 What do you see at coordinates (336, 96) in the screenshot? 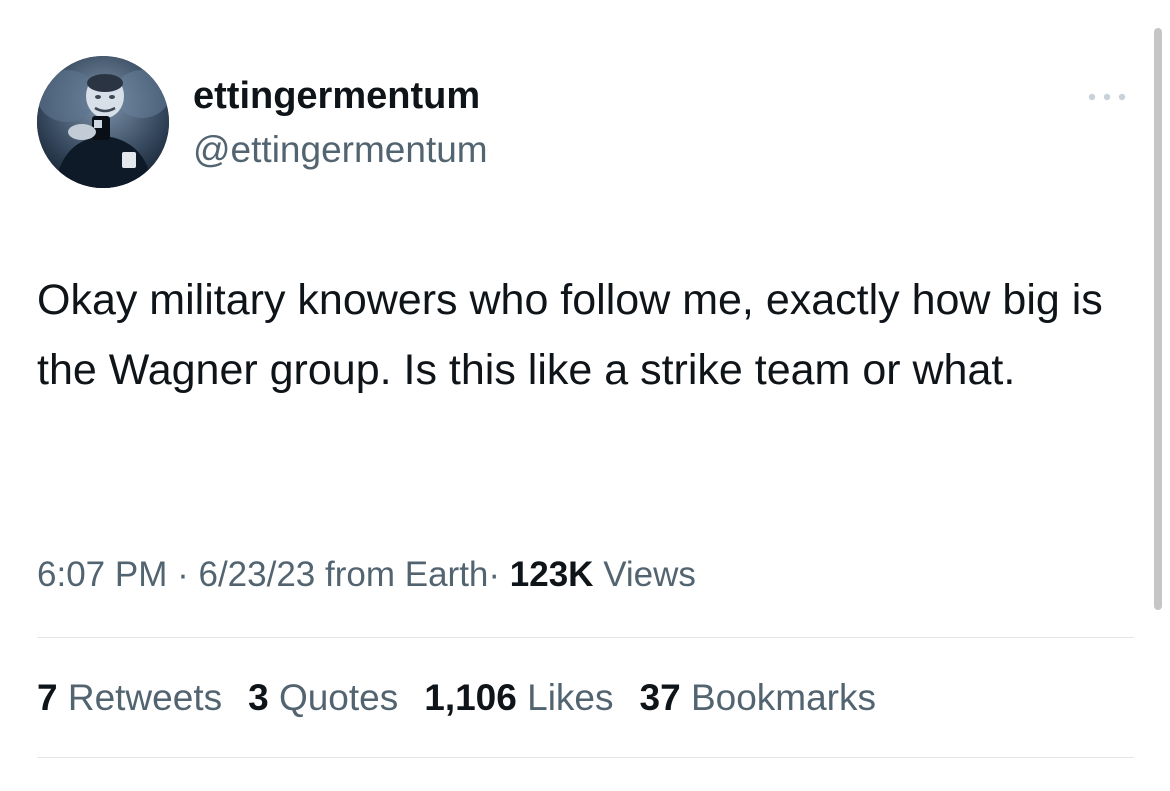
I see `display-name: ettingermentum` at bounding box center [336, 96].